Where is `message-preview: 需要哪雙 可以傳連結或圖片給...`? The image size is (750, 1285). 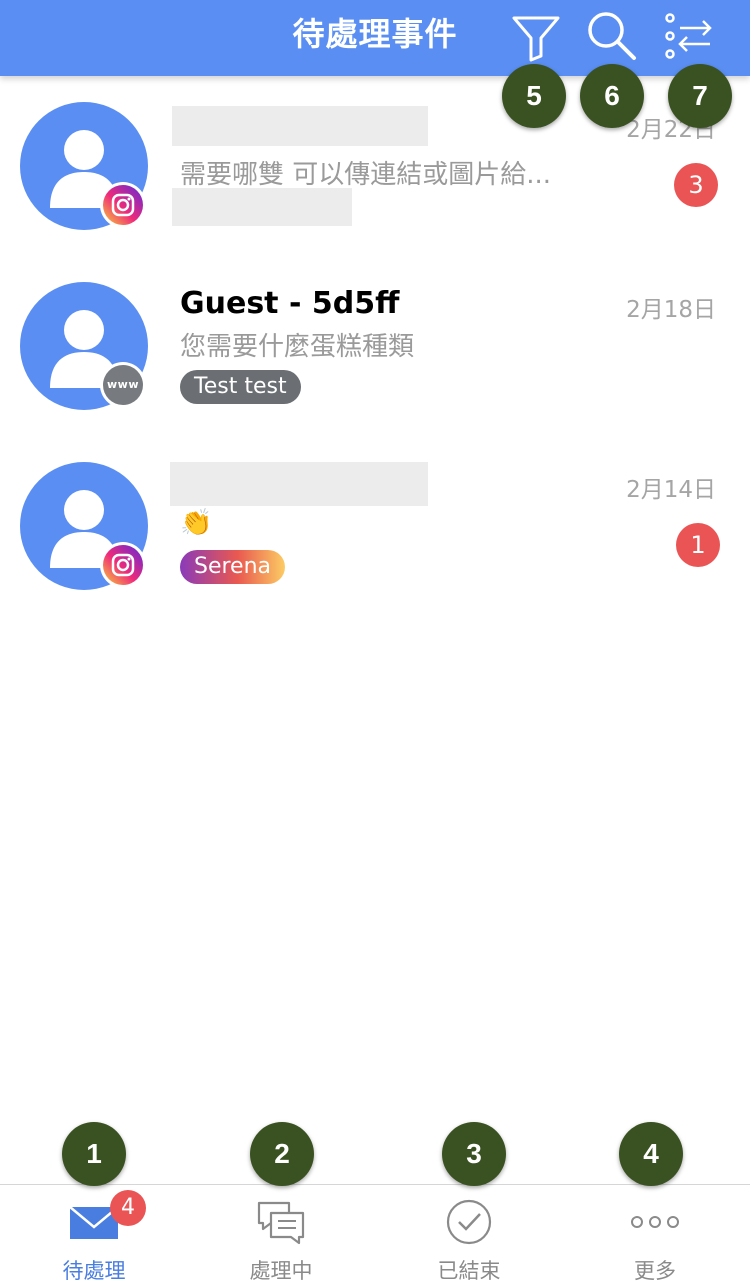 message-preview: 需要哪雙 可以傳連結或圖片給... is located at coordinates (366, 175).